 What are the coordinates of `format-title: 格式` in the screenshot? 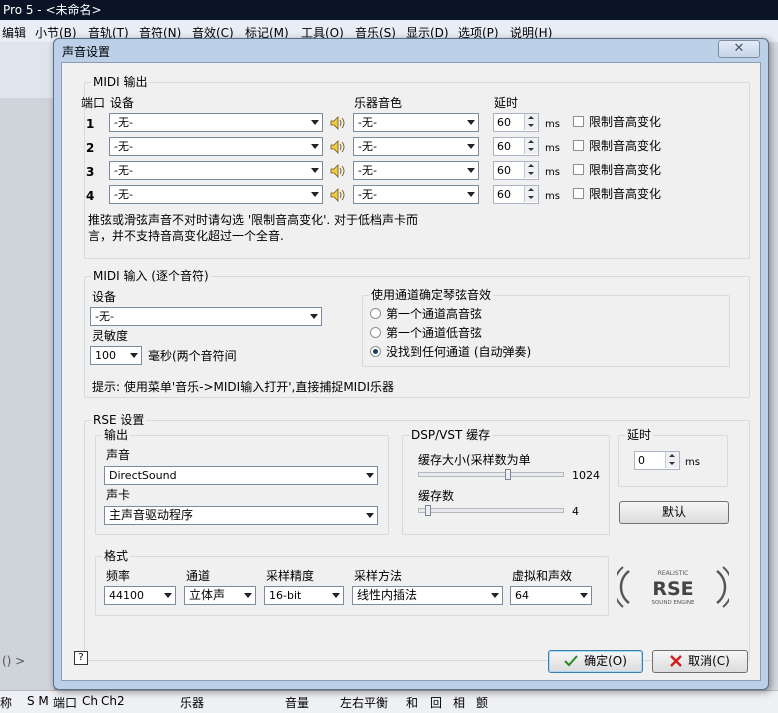 It's located at (116, 556).